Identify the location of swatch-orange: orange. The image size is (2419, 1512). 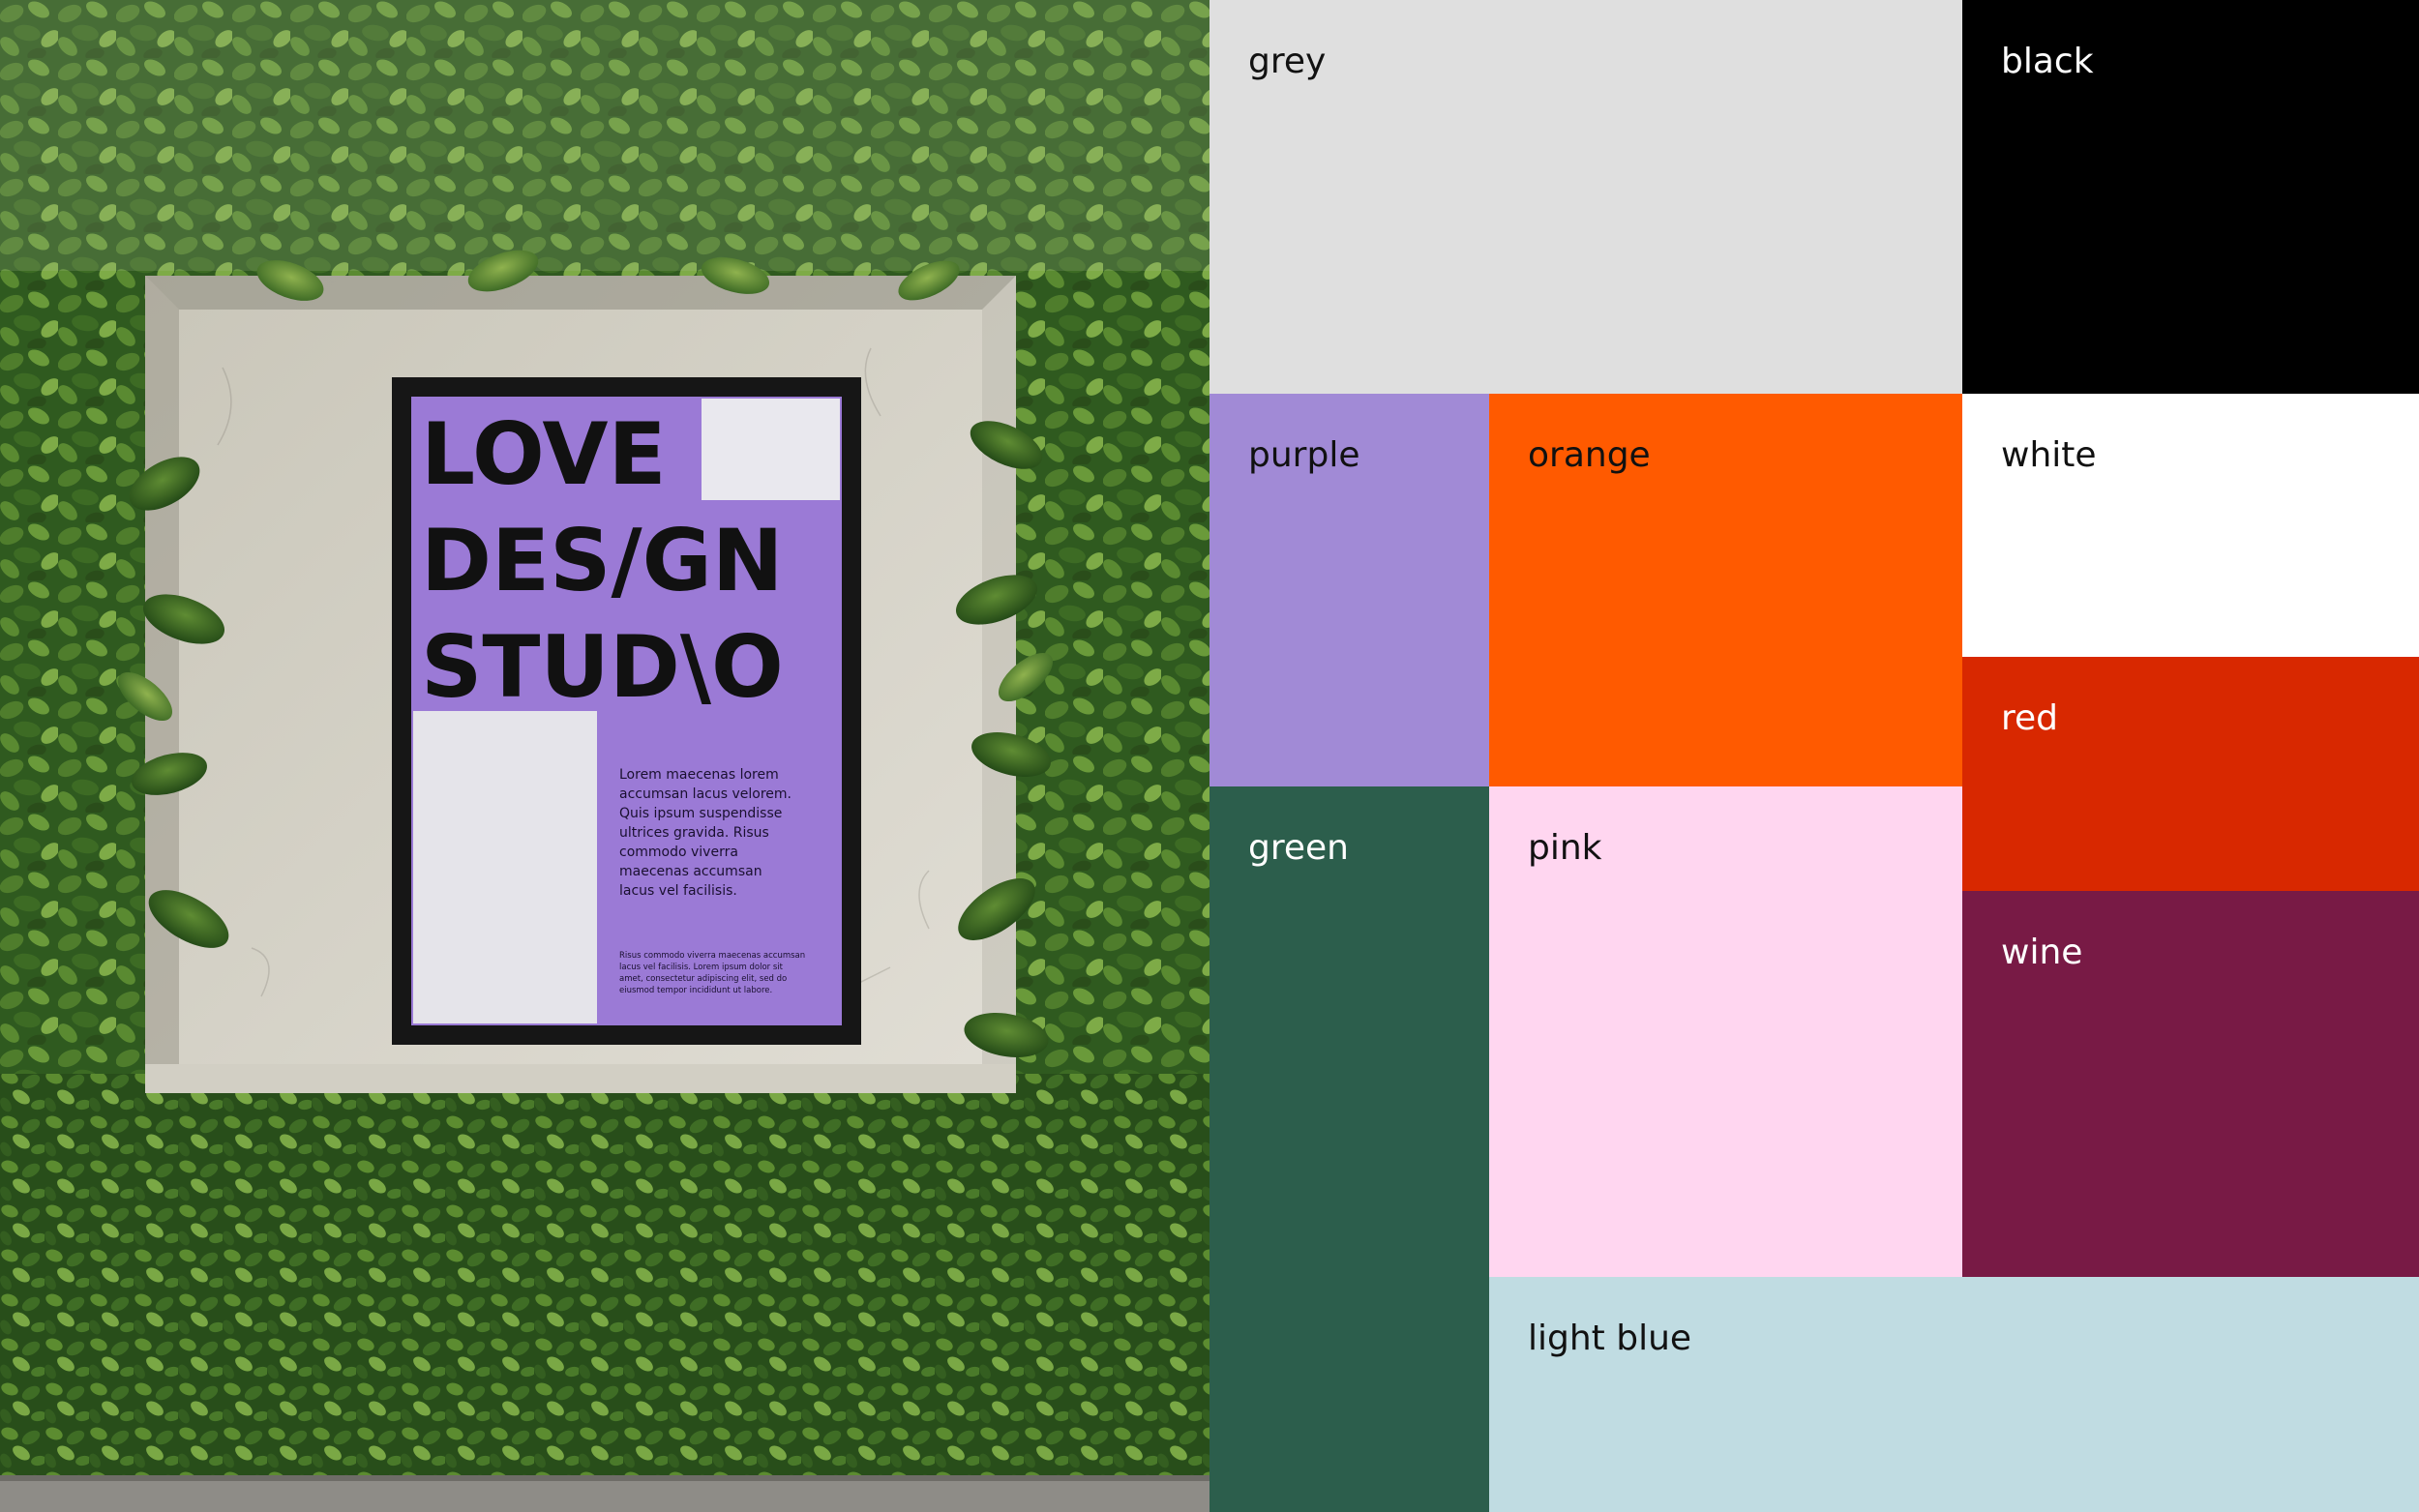
(1726, 590).